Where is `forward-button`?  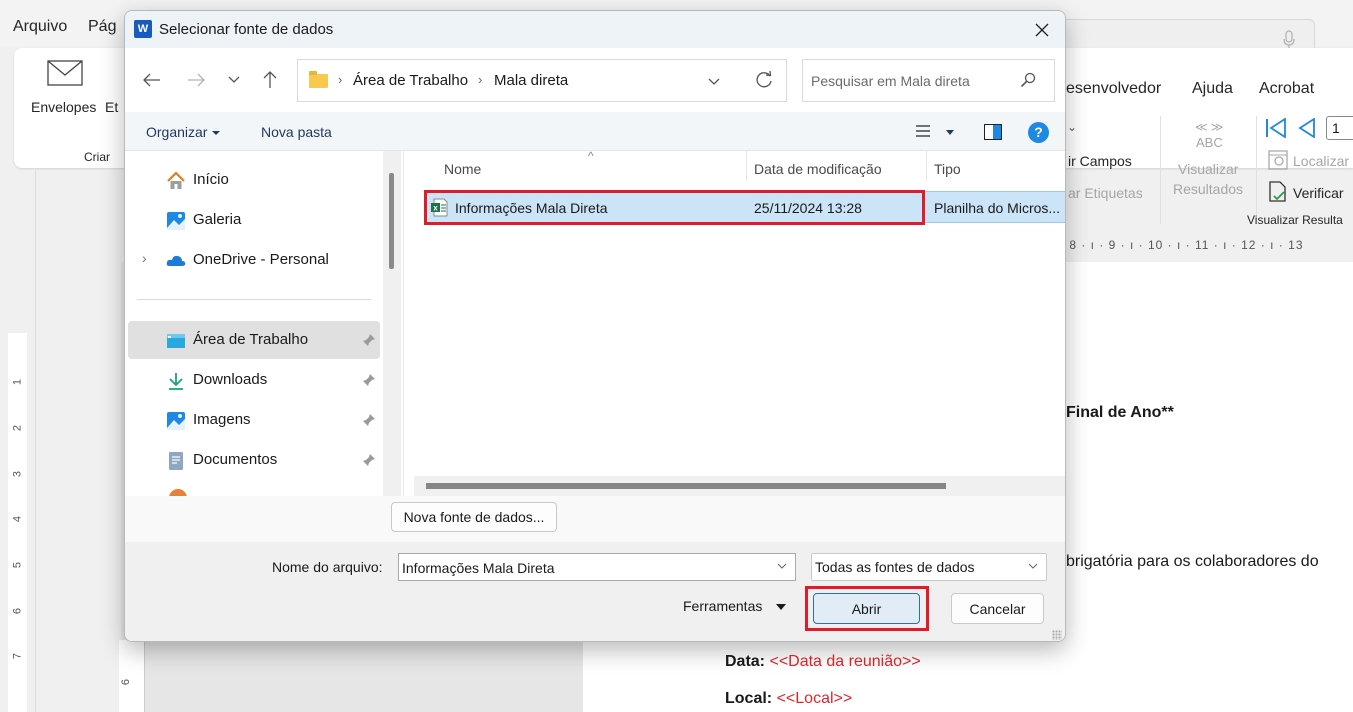 forward-button is located at coordinates (196, 80).